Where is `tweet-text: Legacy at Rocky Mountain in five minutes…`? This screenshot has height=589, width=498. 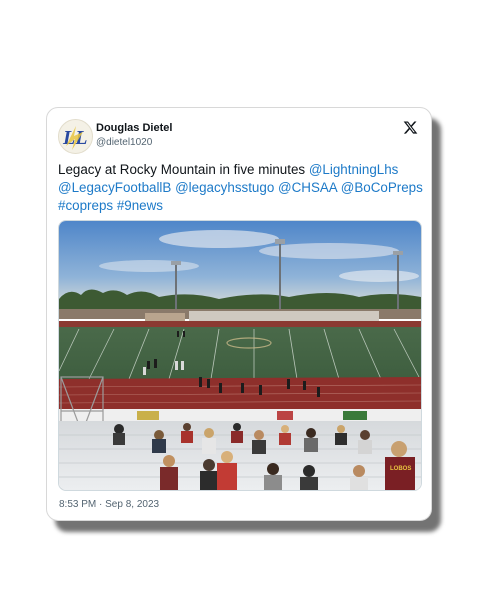
tweet-text: Legacy at Rocky Mountain in five minutes… is located at coordinates (241, 188).